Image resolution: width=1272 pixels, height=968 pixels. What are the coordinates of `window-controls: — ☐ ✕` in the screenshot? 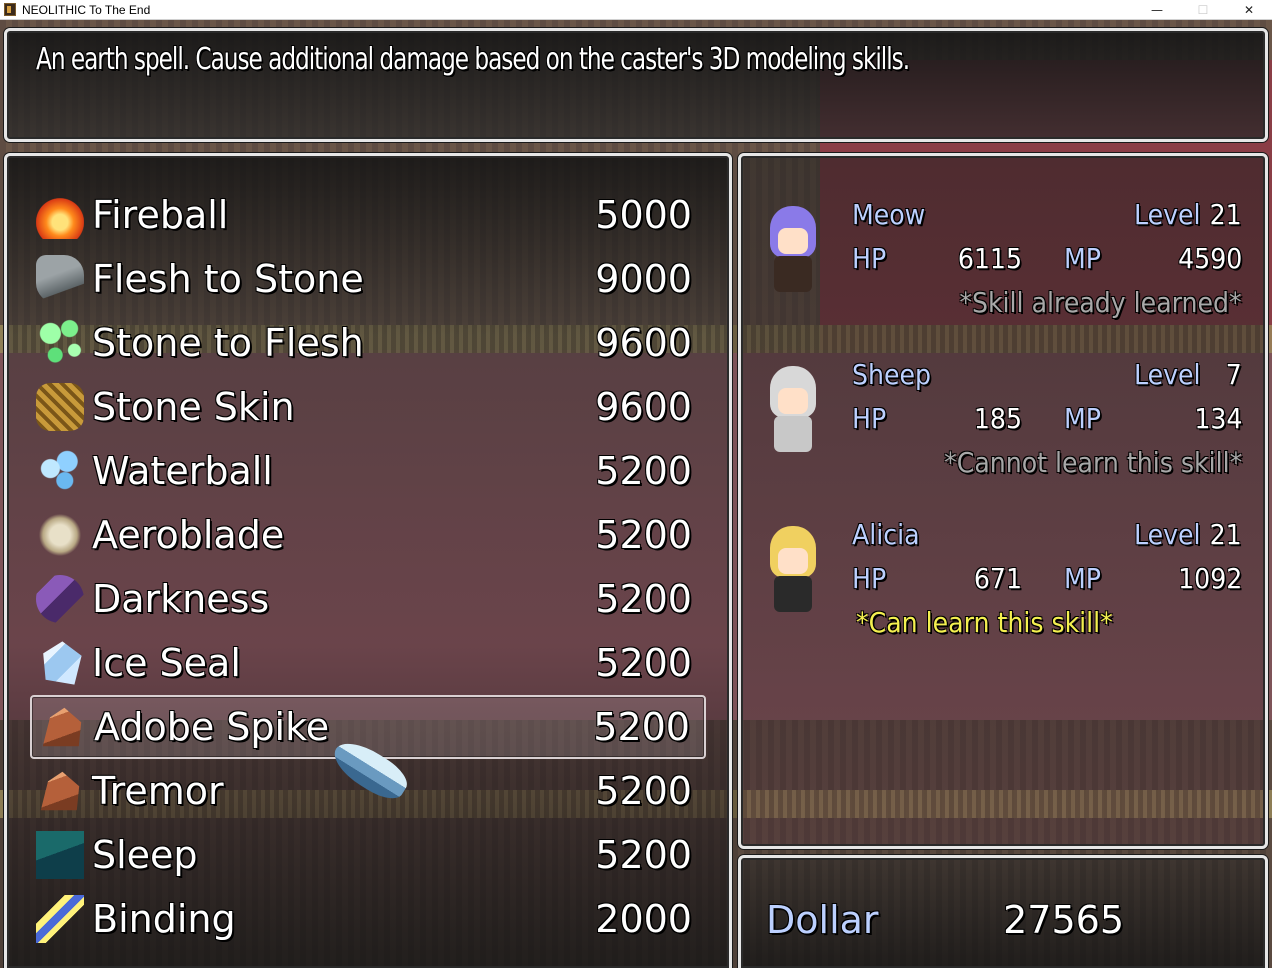 It's located at (1203, 10).